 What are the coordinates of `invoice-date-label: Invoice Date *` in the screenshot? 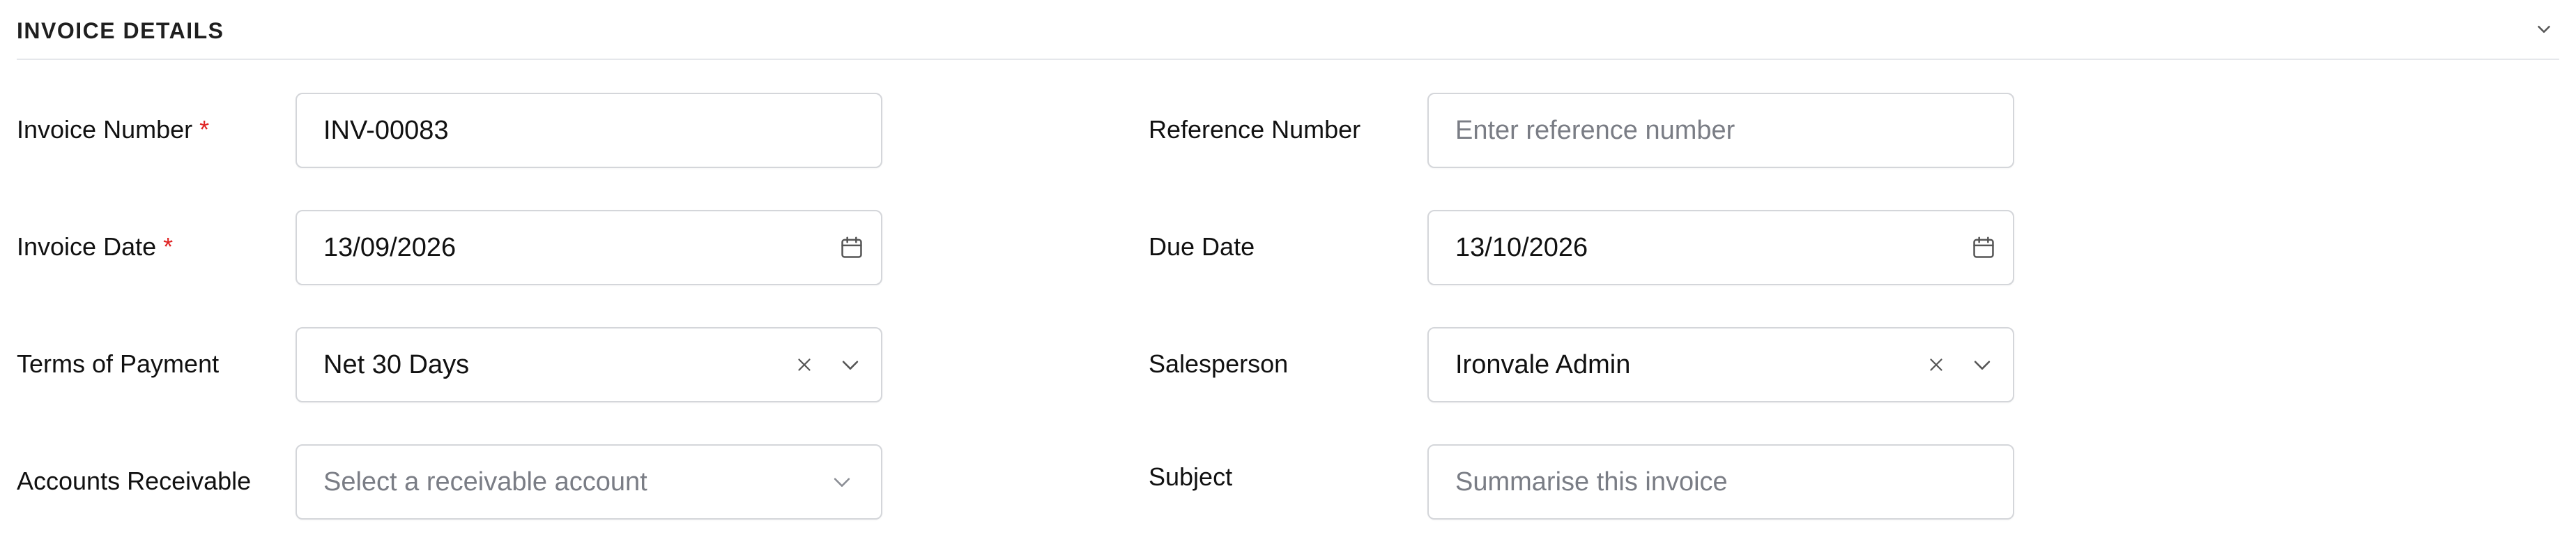 It's located at (95, 247).